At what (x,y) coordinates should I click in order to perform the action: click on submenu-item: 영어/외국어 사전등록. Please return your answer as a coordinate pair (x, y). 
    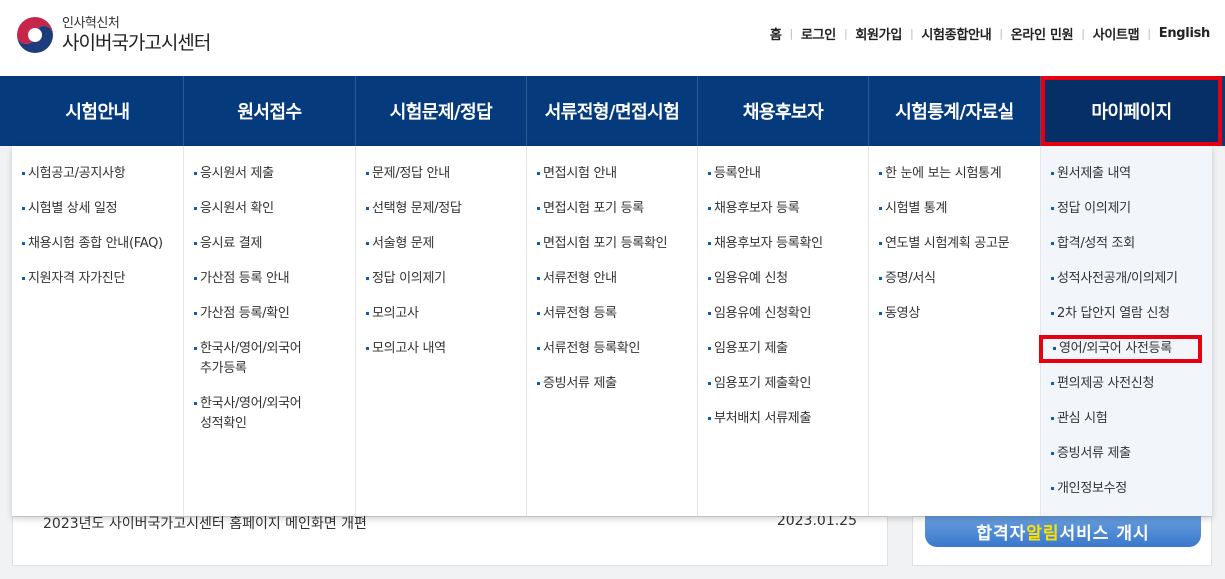
    Looking at the image, I should click on (1120, 349).